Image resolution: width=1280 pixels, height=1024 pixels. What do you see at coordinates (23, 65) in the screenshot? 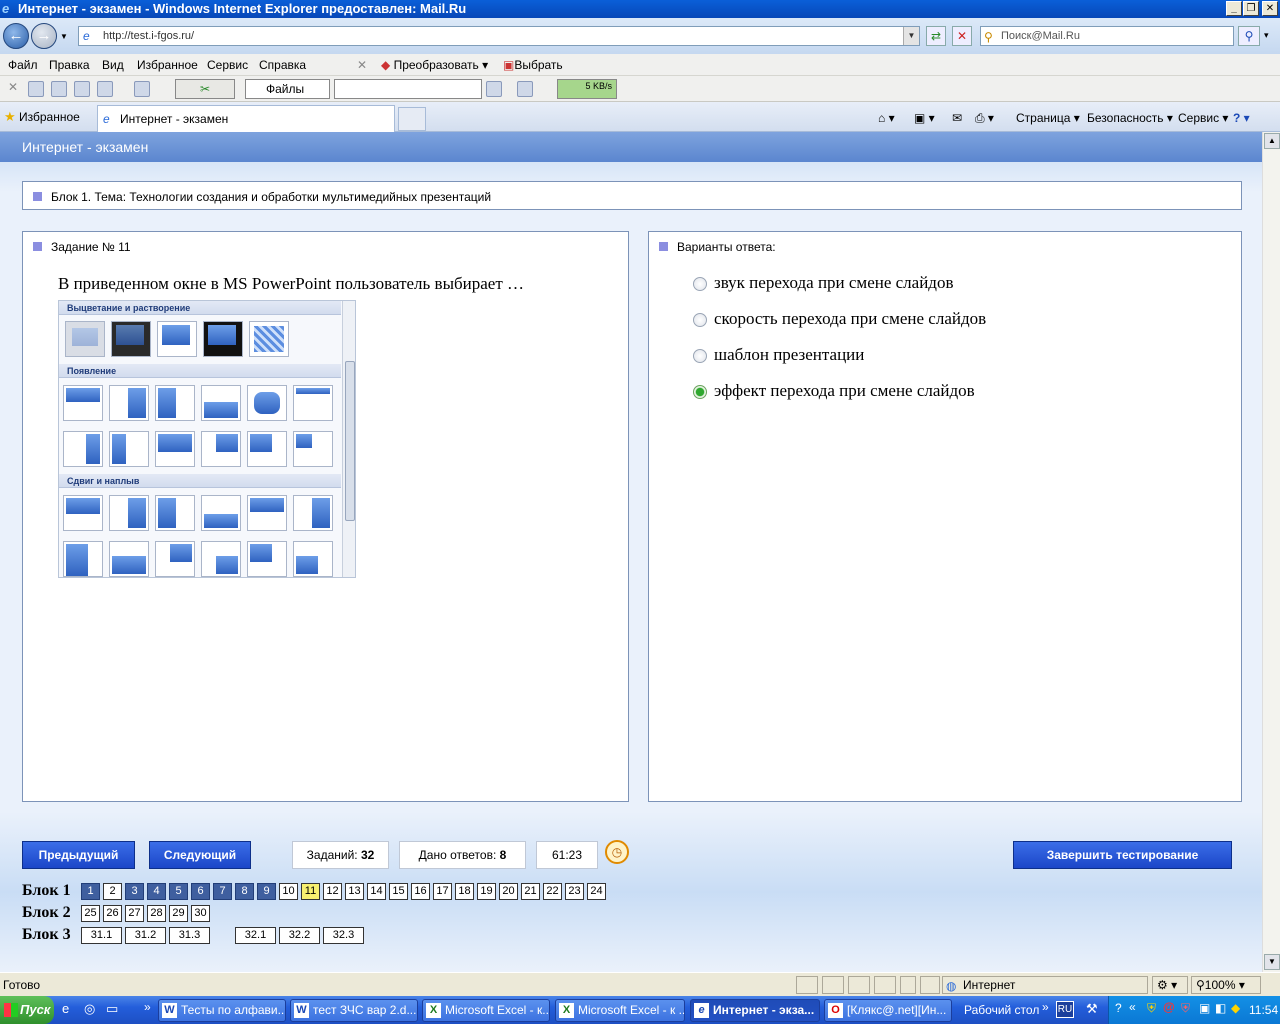
I see `menu-file: Файл` at bounding box center [23, 65].